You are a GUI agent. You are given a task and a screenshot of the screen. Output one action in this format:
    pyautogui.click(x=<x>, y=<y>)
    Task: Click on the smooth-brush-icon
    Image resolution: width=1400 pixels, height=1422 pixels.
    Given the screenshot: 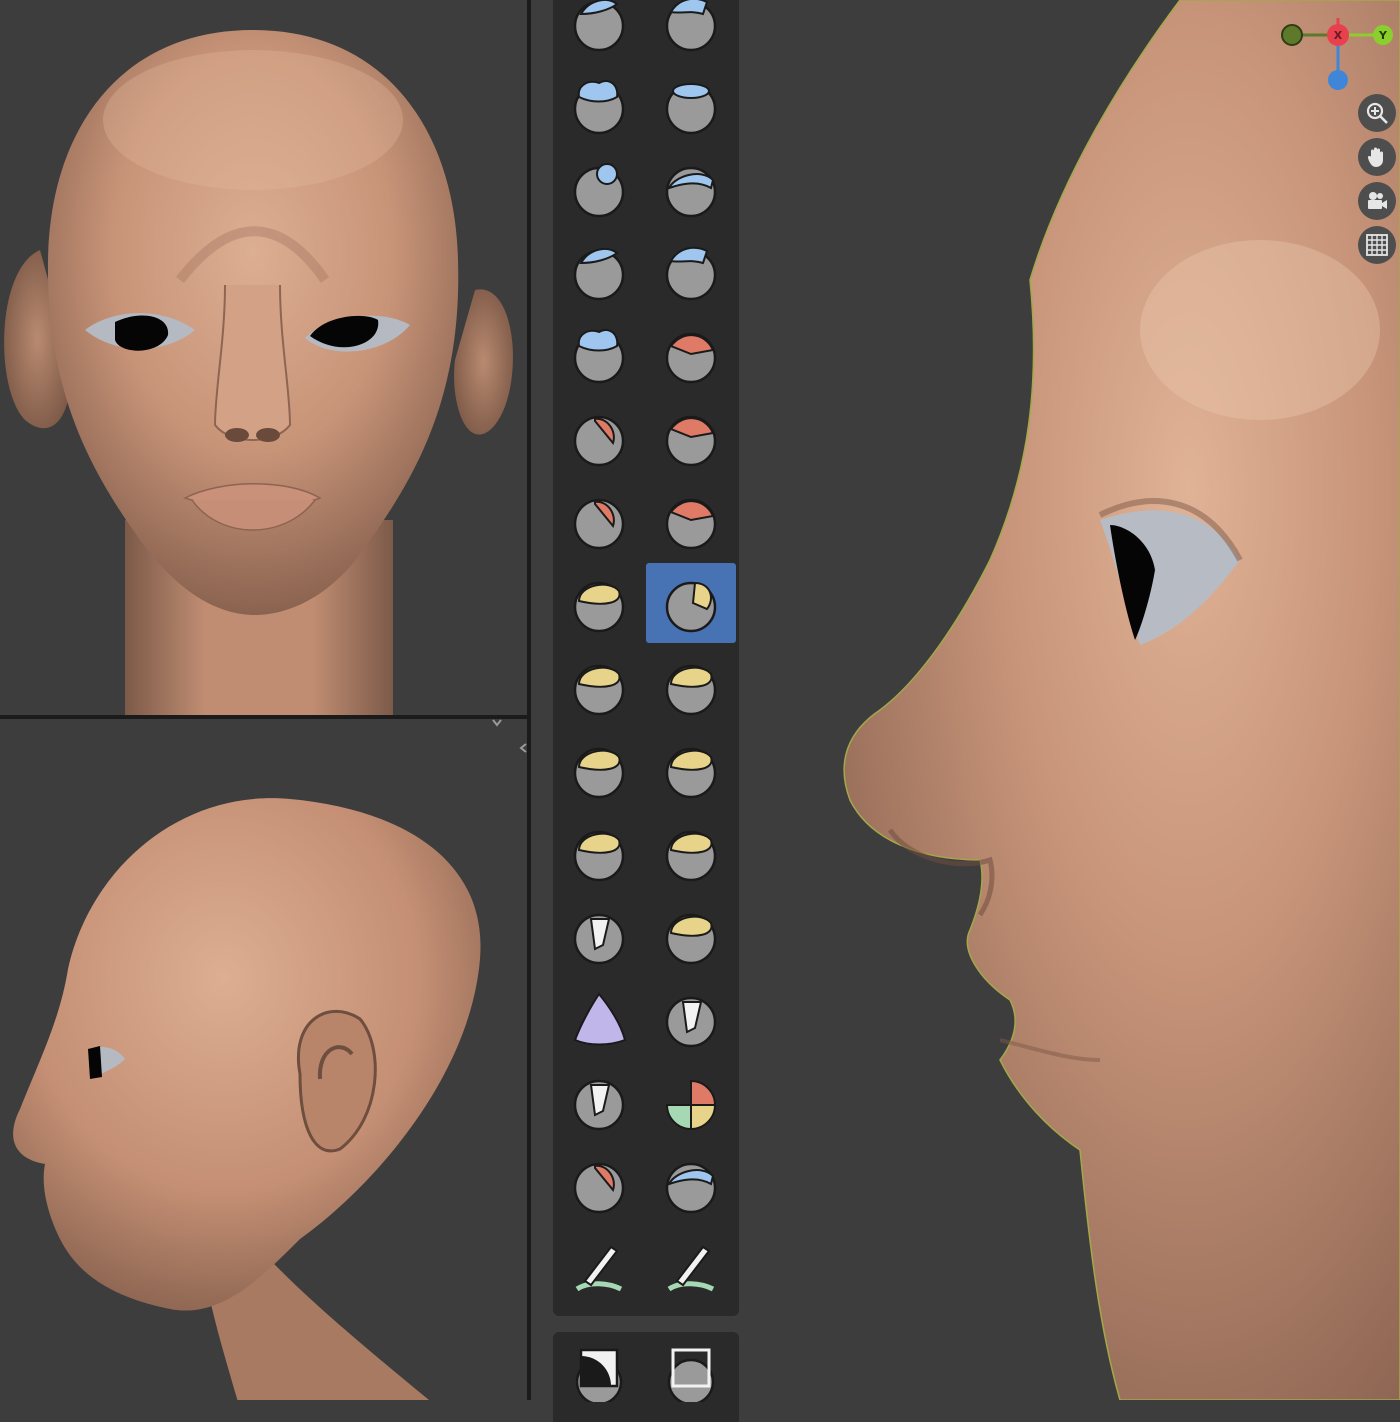 What is the action you would take?
    pyautogui.click(x=691, y=358)
    